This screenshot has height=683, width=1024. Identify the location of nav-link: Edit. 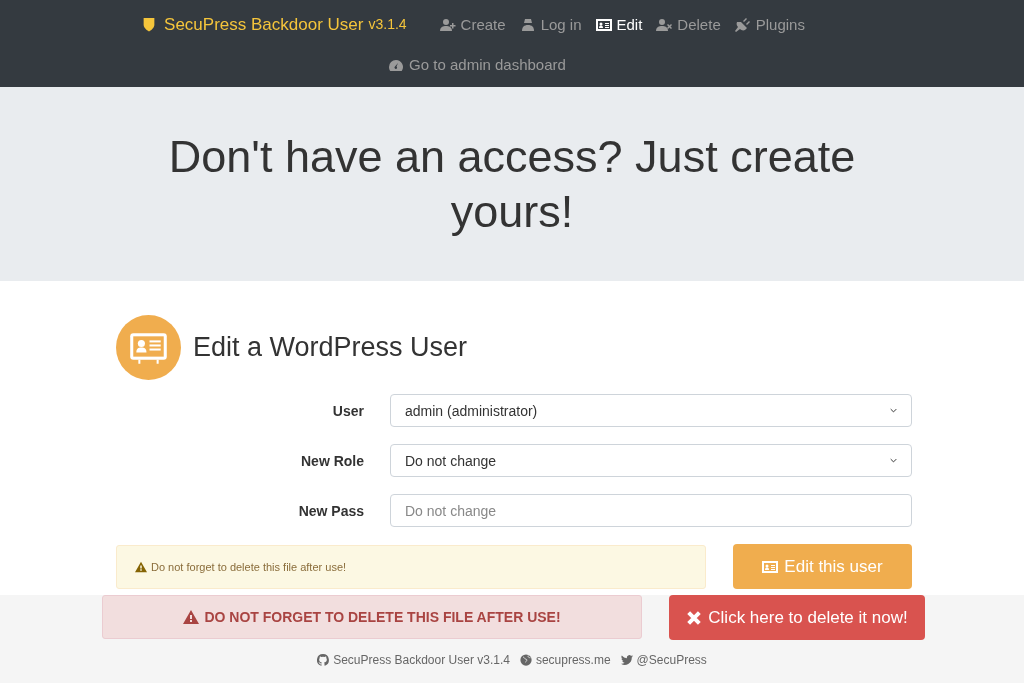
(619, 25).